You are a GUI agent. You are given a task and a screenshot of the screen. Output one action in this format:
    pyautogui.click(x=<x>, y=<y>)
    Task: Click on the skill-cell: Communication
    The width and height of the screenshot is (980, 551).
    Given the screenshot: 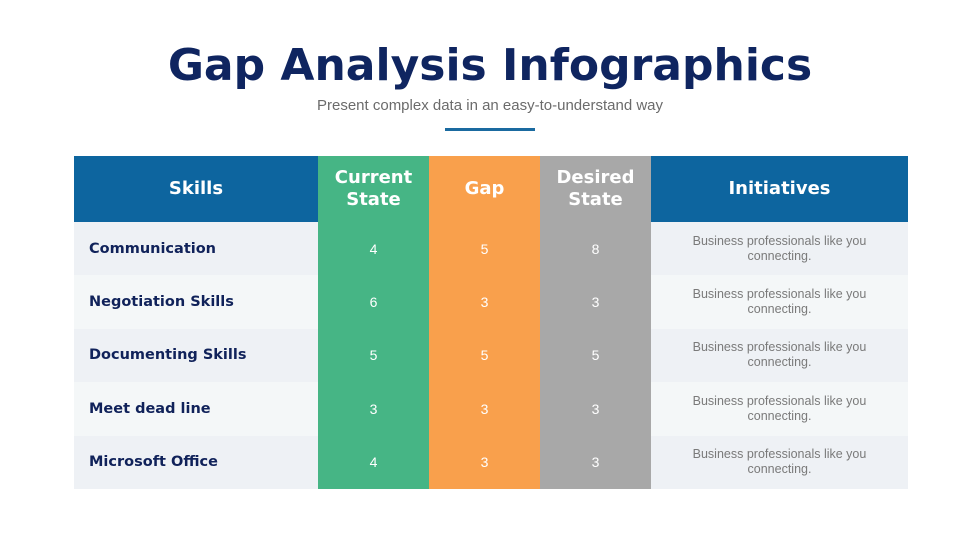 What is the action you would take?
    pyautogui.click(x=196, y=249)
    